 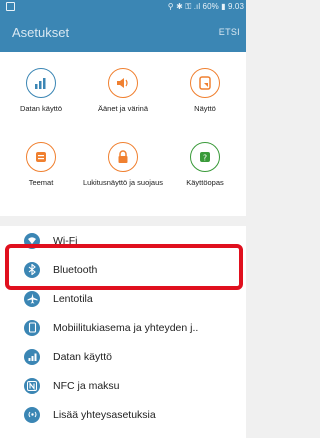 What do you see at coordinates (32, 356) in the screenshot?
I see `data-usage-icon` at bounding box center [32, 356].